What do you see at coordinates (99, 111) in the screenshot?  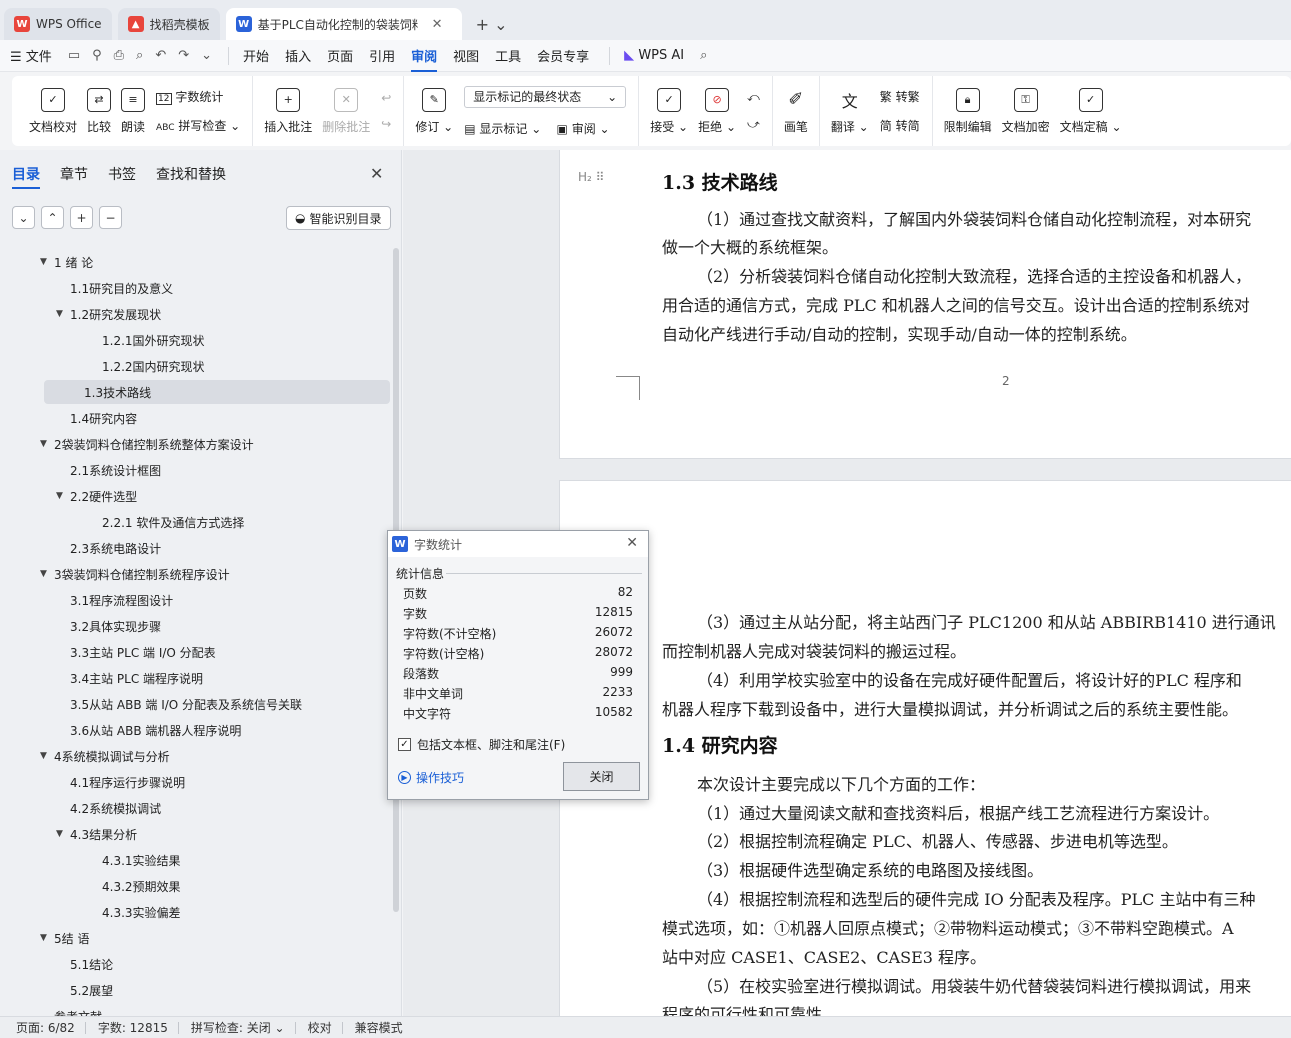 I see `compare-button: ⇄ 比较` at bounding box center [99, 111].